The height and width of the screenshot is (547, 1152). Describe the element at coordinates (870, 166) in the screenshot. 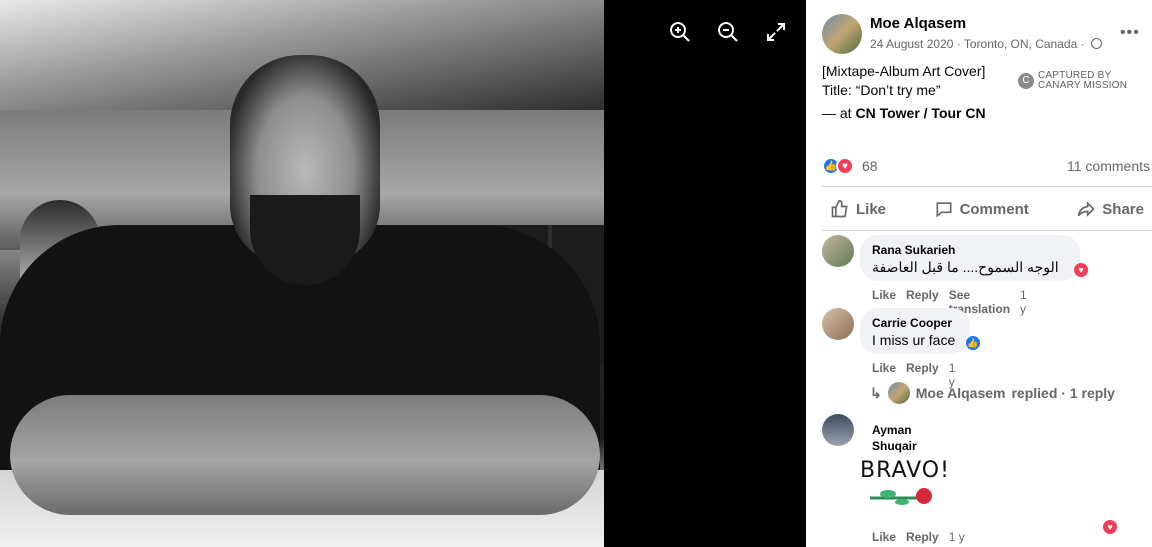

I see `reaction-count: 68` at that location.